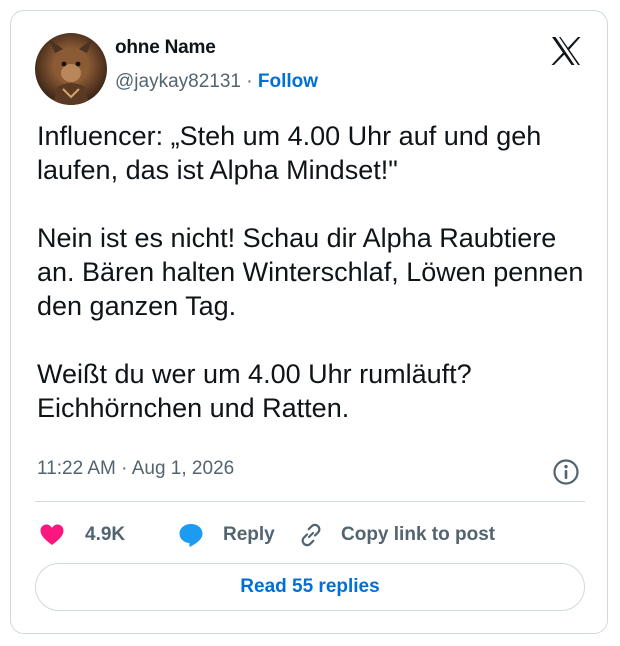  I want to click on copy-link-label: Copy link to post, so click(418, 534).